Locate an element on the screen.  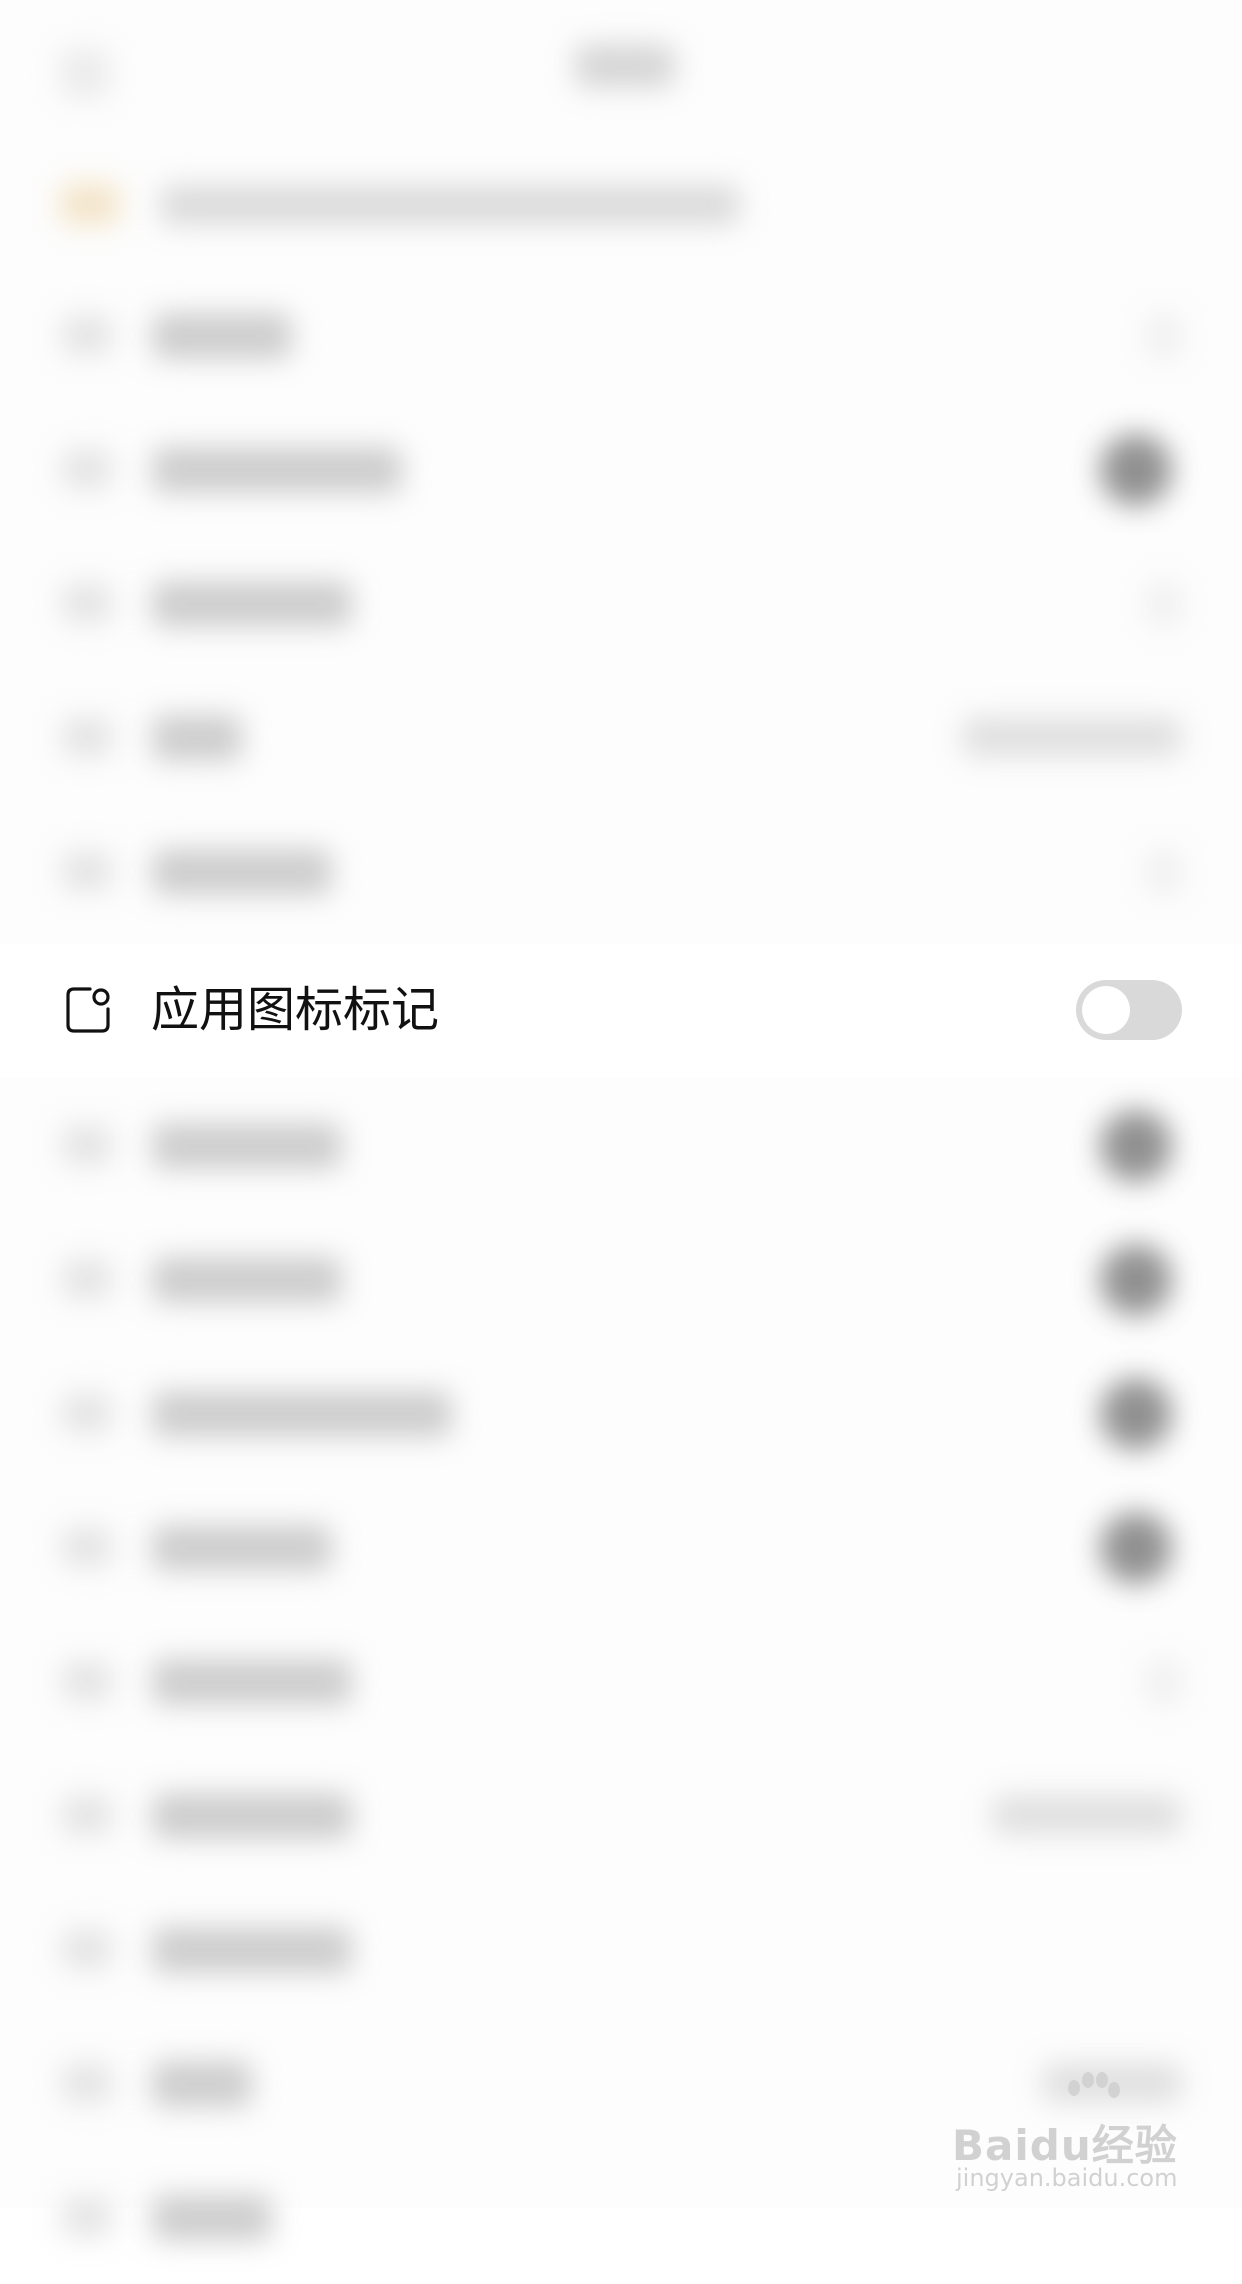
toggle-thumb is located at coordinates (1106, 1010).